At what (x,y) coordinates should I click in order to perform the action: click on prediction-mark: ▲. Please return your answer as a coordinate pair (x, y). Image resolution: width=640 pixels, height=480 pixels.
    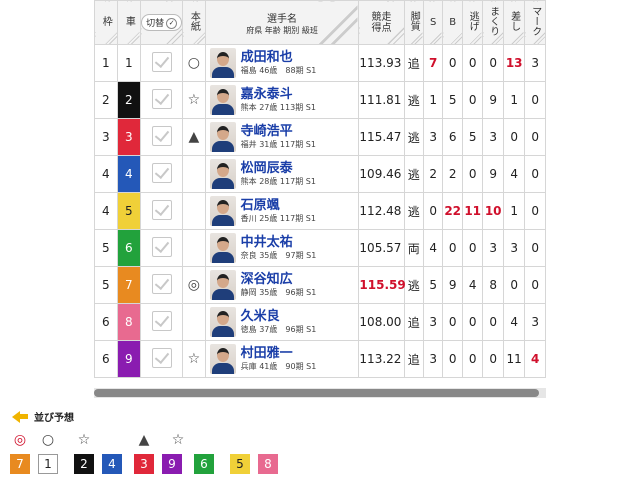
    Looking at the image, I should click on (144, 440).